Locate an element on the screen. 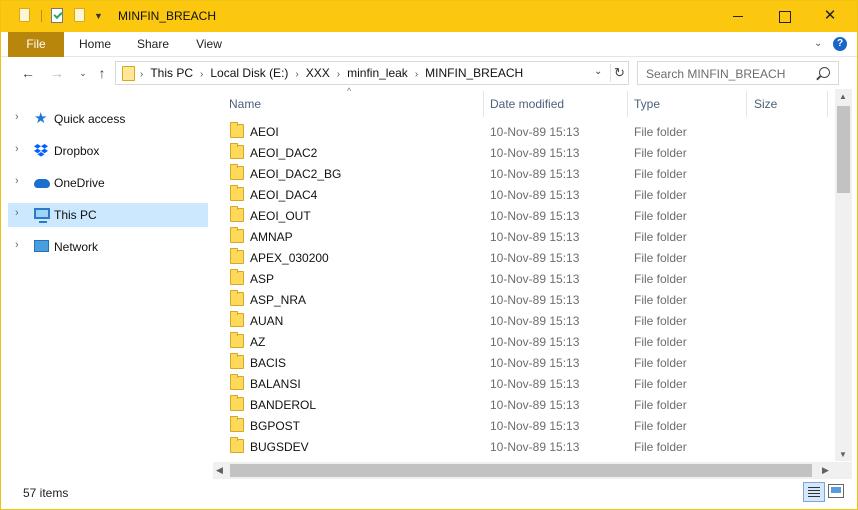 The width and height of the screenshot is (858, 510). tab-share: Share is located at coordinates (153, 44).